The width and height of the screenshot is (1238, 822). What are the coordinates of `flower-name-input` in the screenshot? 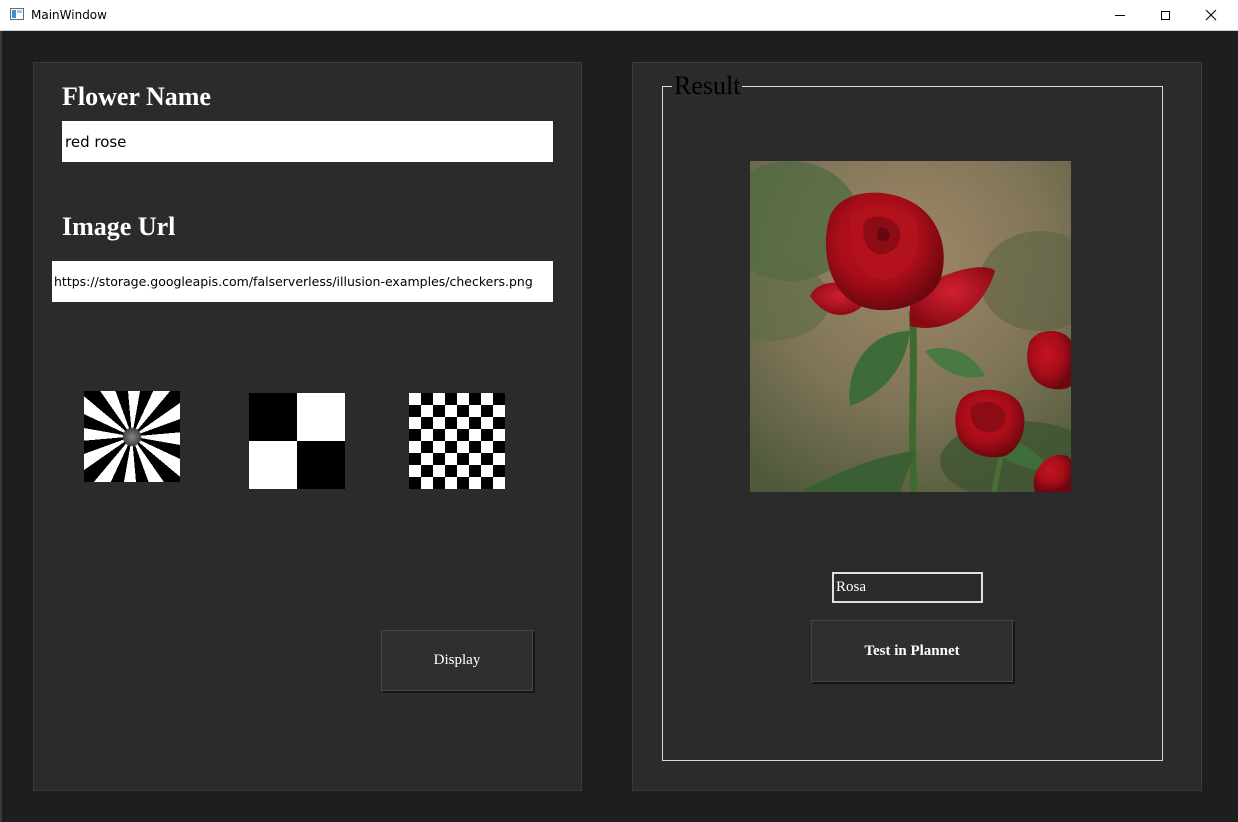 It's located at (307, 141).